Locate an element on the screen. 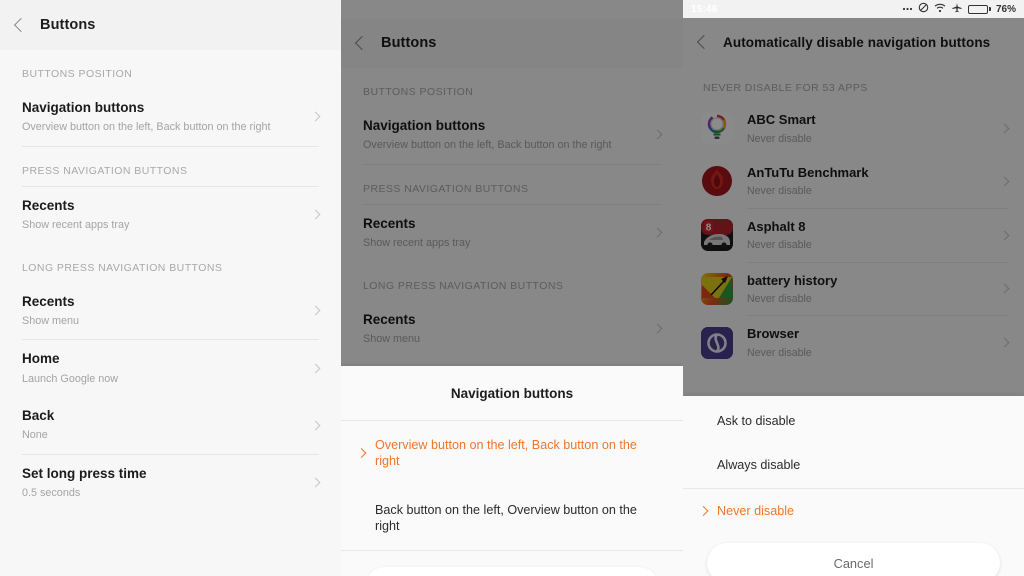 The image size is (1024, 576). row-longpress-back: Back None is located at coordinates (170, 425).